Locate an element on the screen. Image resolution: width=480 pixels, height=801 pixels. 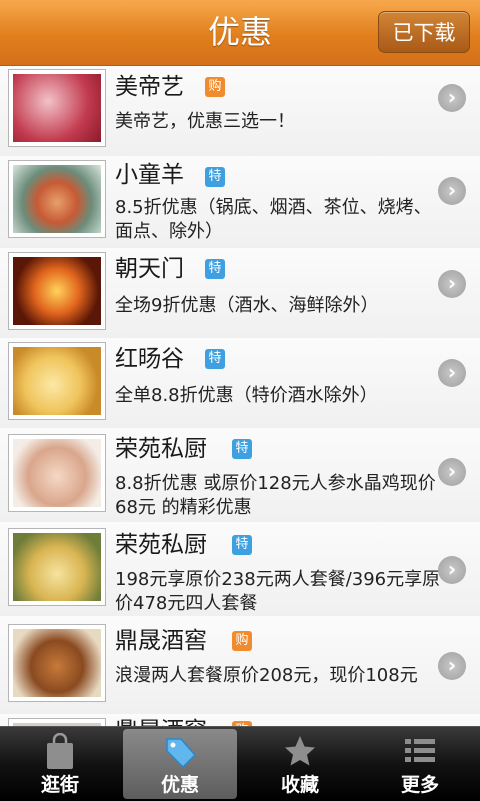
deal-row: 朝天门 特 全场9折优惠（酒水、海鲜除外） › is located at coordinates (240, 293).